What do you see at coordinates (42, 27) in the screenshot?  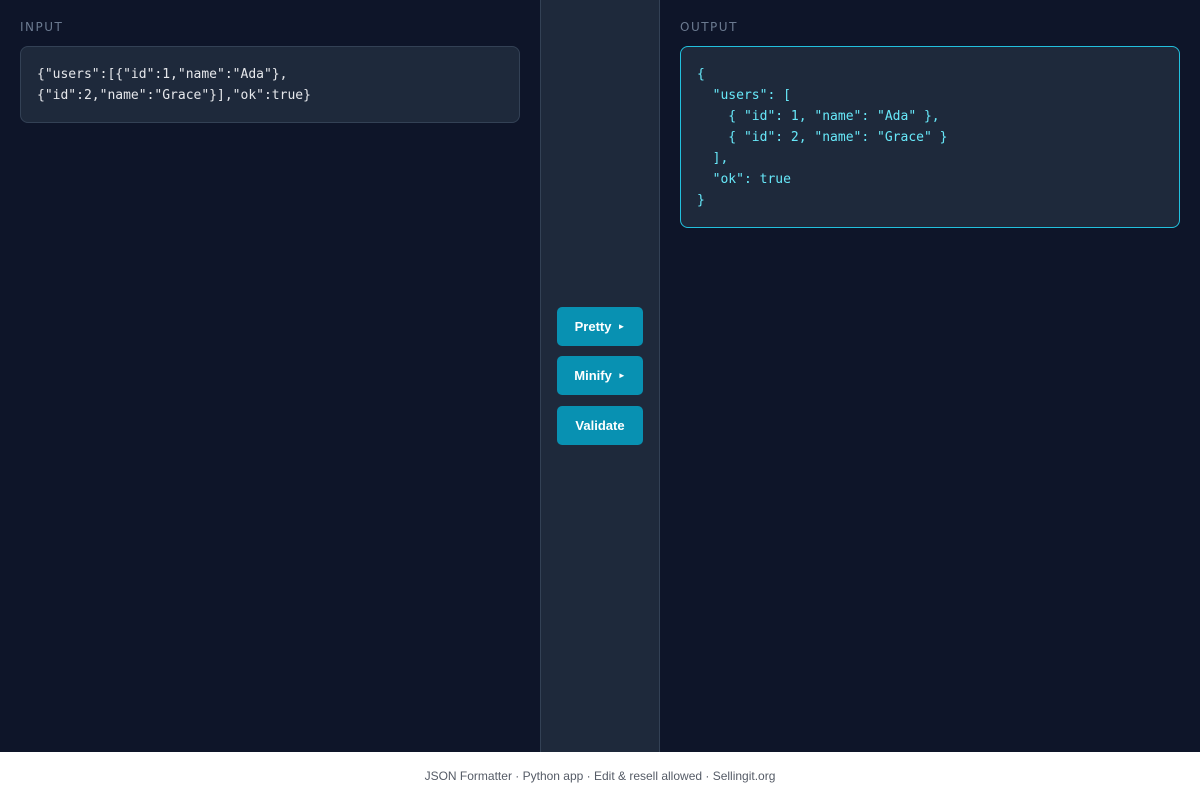 I see `input-label: INPUT` at bounding box center [42, 27].